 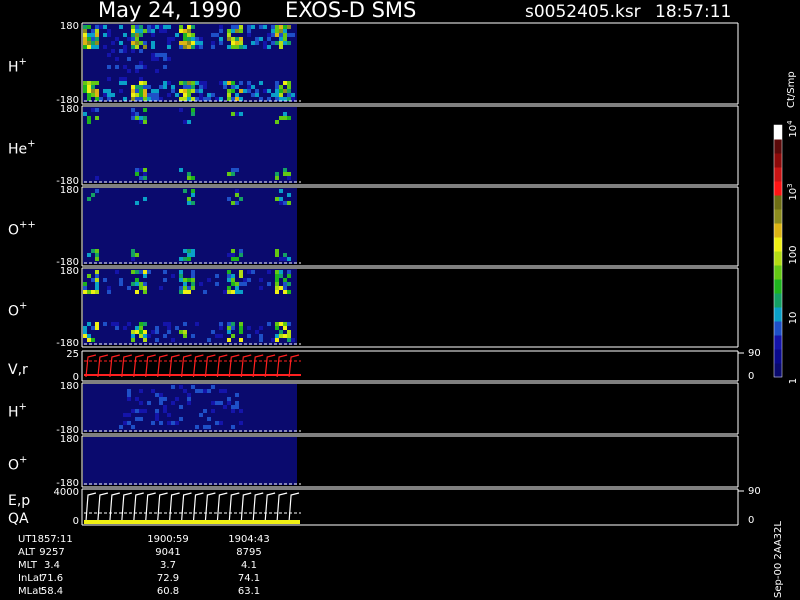 What do you see at coordinates (69, 26) in the screenshot?
I see `panel-ymax-label: 180` at bounding box center [69, 26].